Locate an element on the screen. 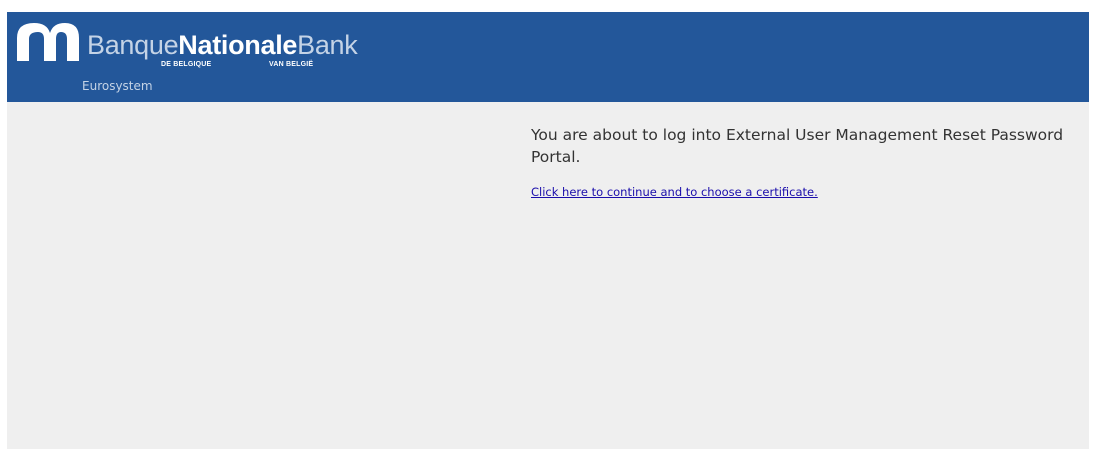  wordmark-subtitle-nl: VAN BELGIË is located at coordinates (291, 64).